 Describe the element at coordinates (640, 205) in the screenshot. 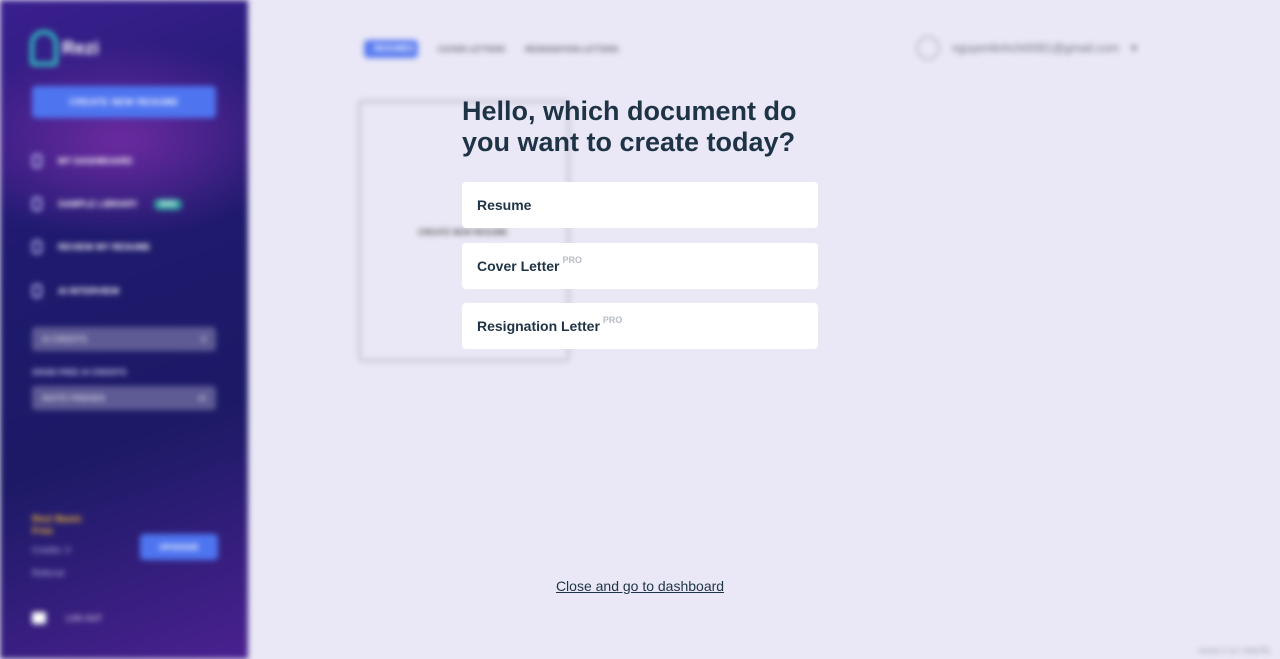

I see `option-resume: Resume` at that location.